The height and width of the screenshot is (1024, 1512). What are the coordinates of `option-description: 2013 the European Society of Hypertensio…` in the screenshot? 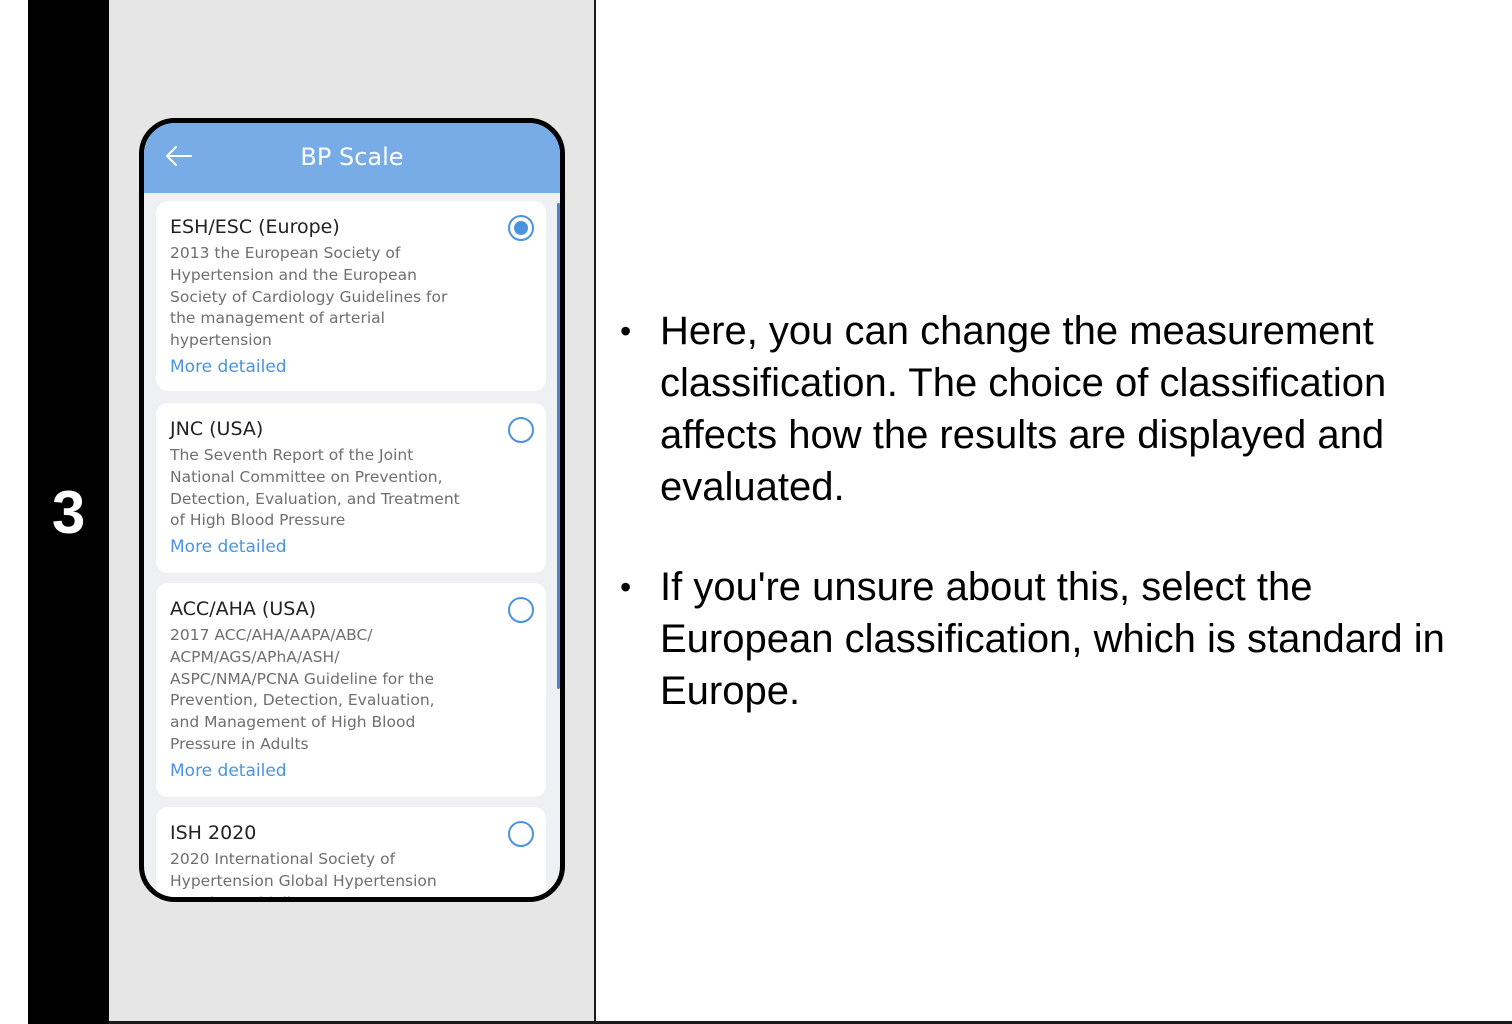 It's located at (309, 297).